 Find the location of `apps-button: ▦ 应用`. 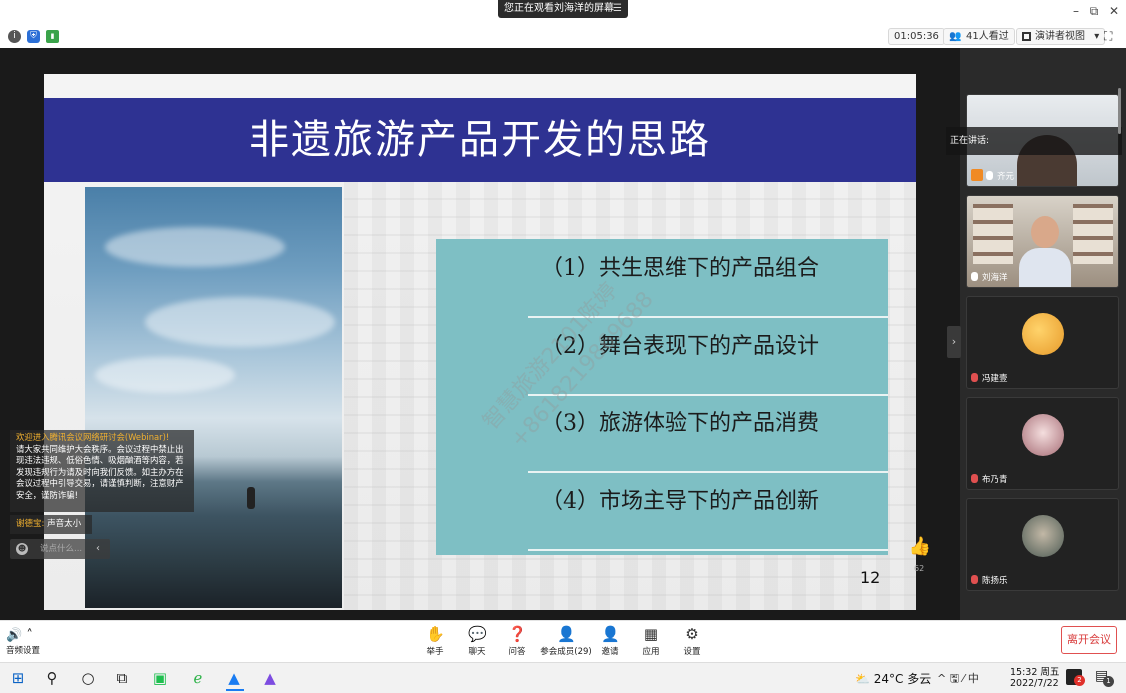

apps-button: ▦ 应用 is located at coordinates (651, 641).